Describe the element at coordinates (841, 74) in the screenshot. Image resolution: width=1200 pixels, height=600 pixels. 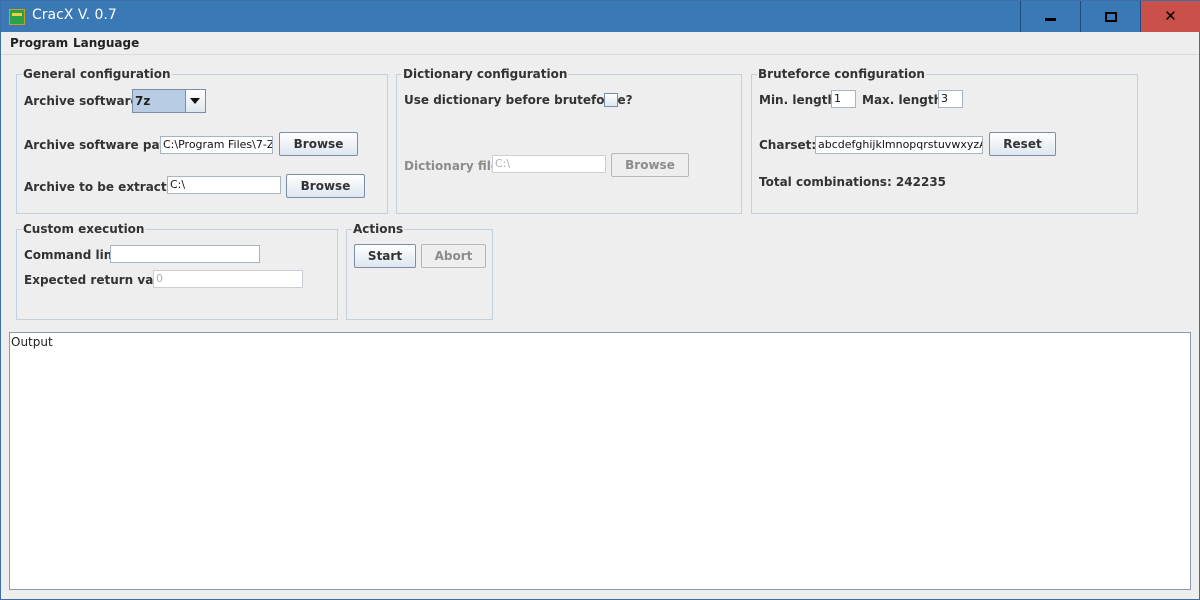
I see `bruteforce-configuration-title: Bruteforce configuration` at that location.